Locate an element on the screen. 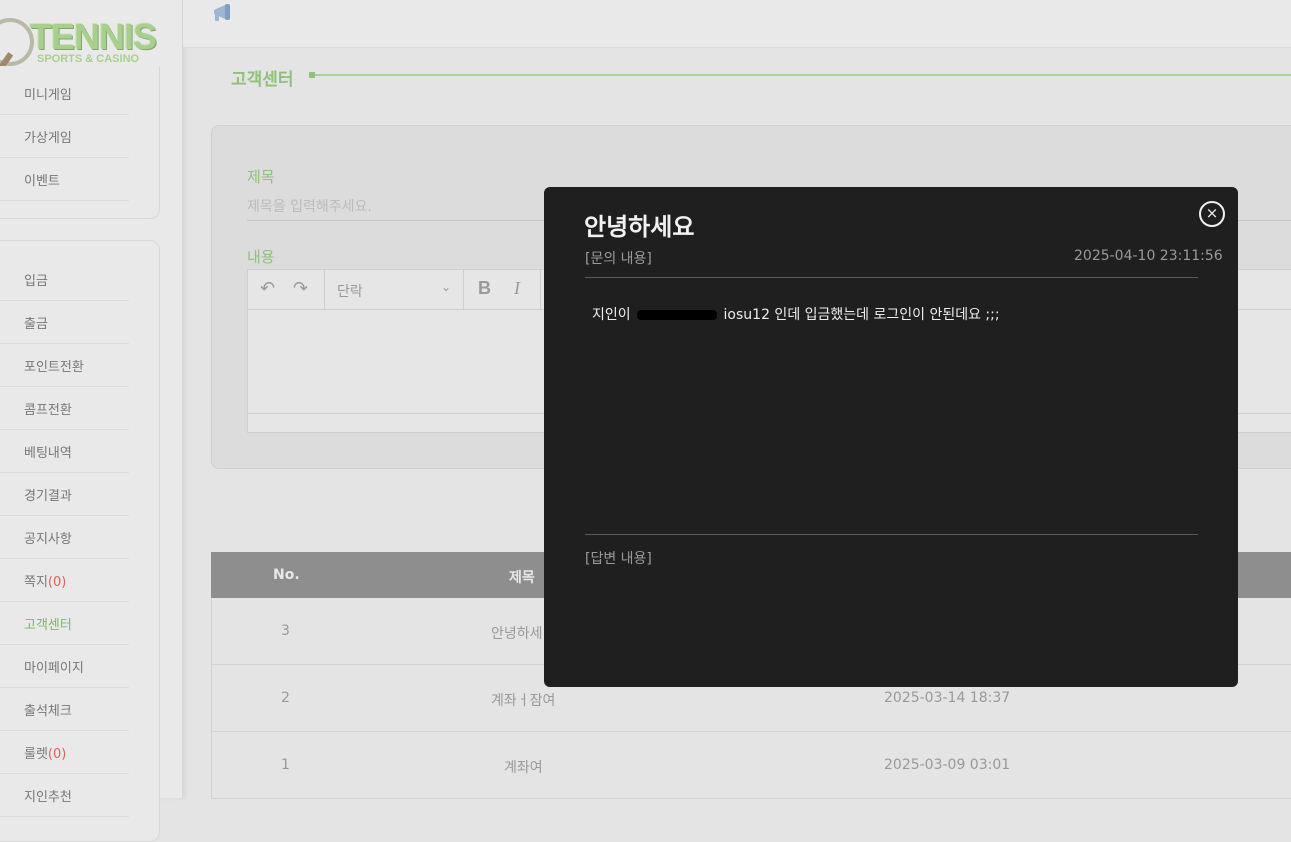 The height and width of the screenshot is (842, 1291). sidebar-item-label: 지인추천 is located at coordinates (48, 797).